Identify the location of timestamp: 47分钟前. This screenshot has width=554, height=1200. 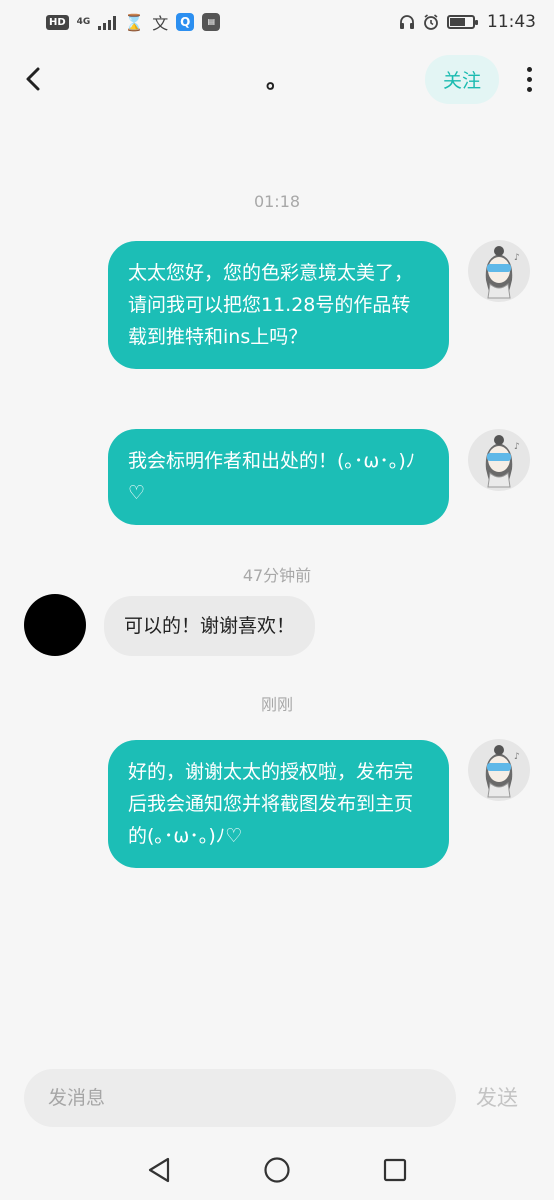
(277, 575).